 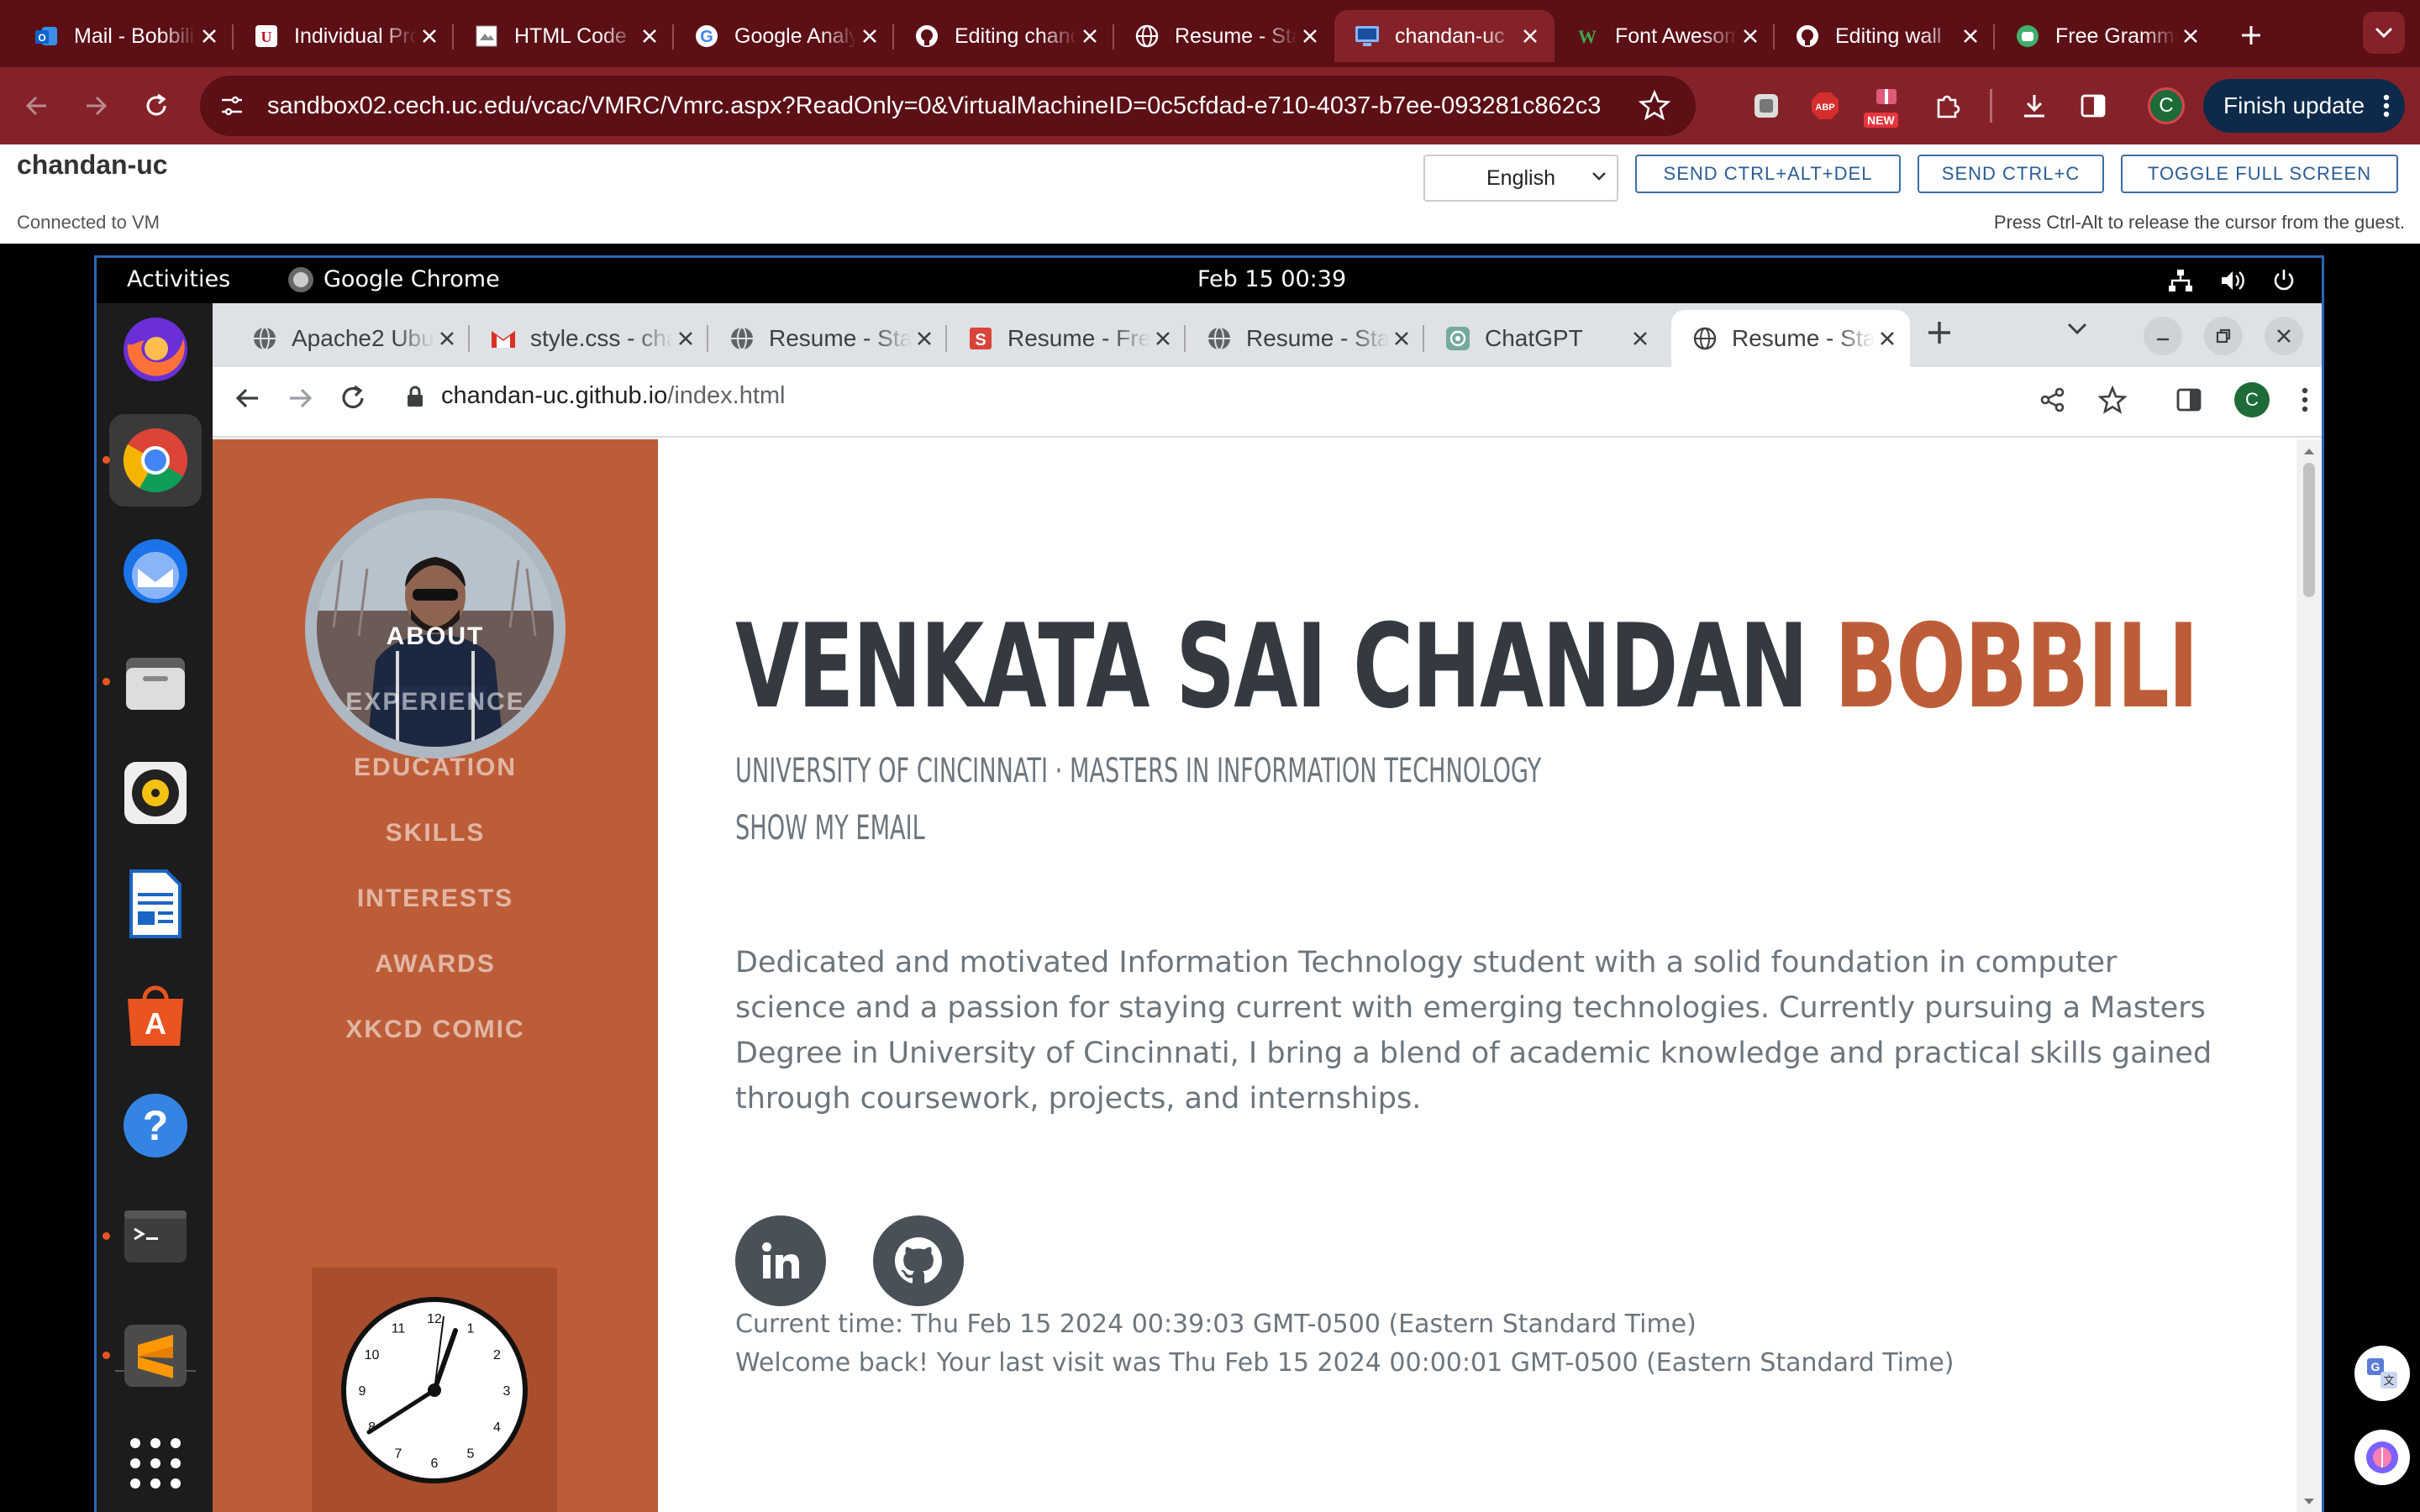 What do you see at coordinates (155, 904) in the screenshot?
I see `libreoffice-writer-icon` at bounding box center [155, 904].